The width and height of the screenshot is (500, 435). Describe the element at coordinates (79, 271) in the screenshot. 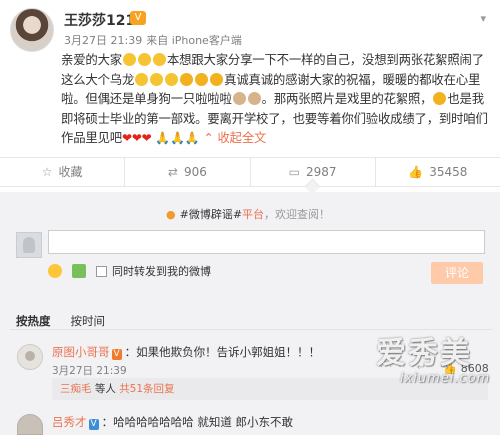

I see `image-icon` at that location.